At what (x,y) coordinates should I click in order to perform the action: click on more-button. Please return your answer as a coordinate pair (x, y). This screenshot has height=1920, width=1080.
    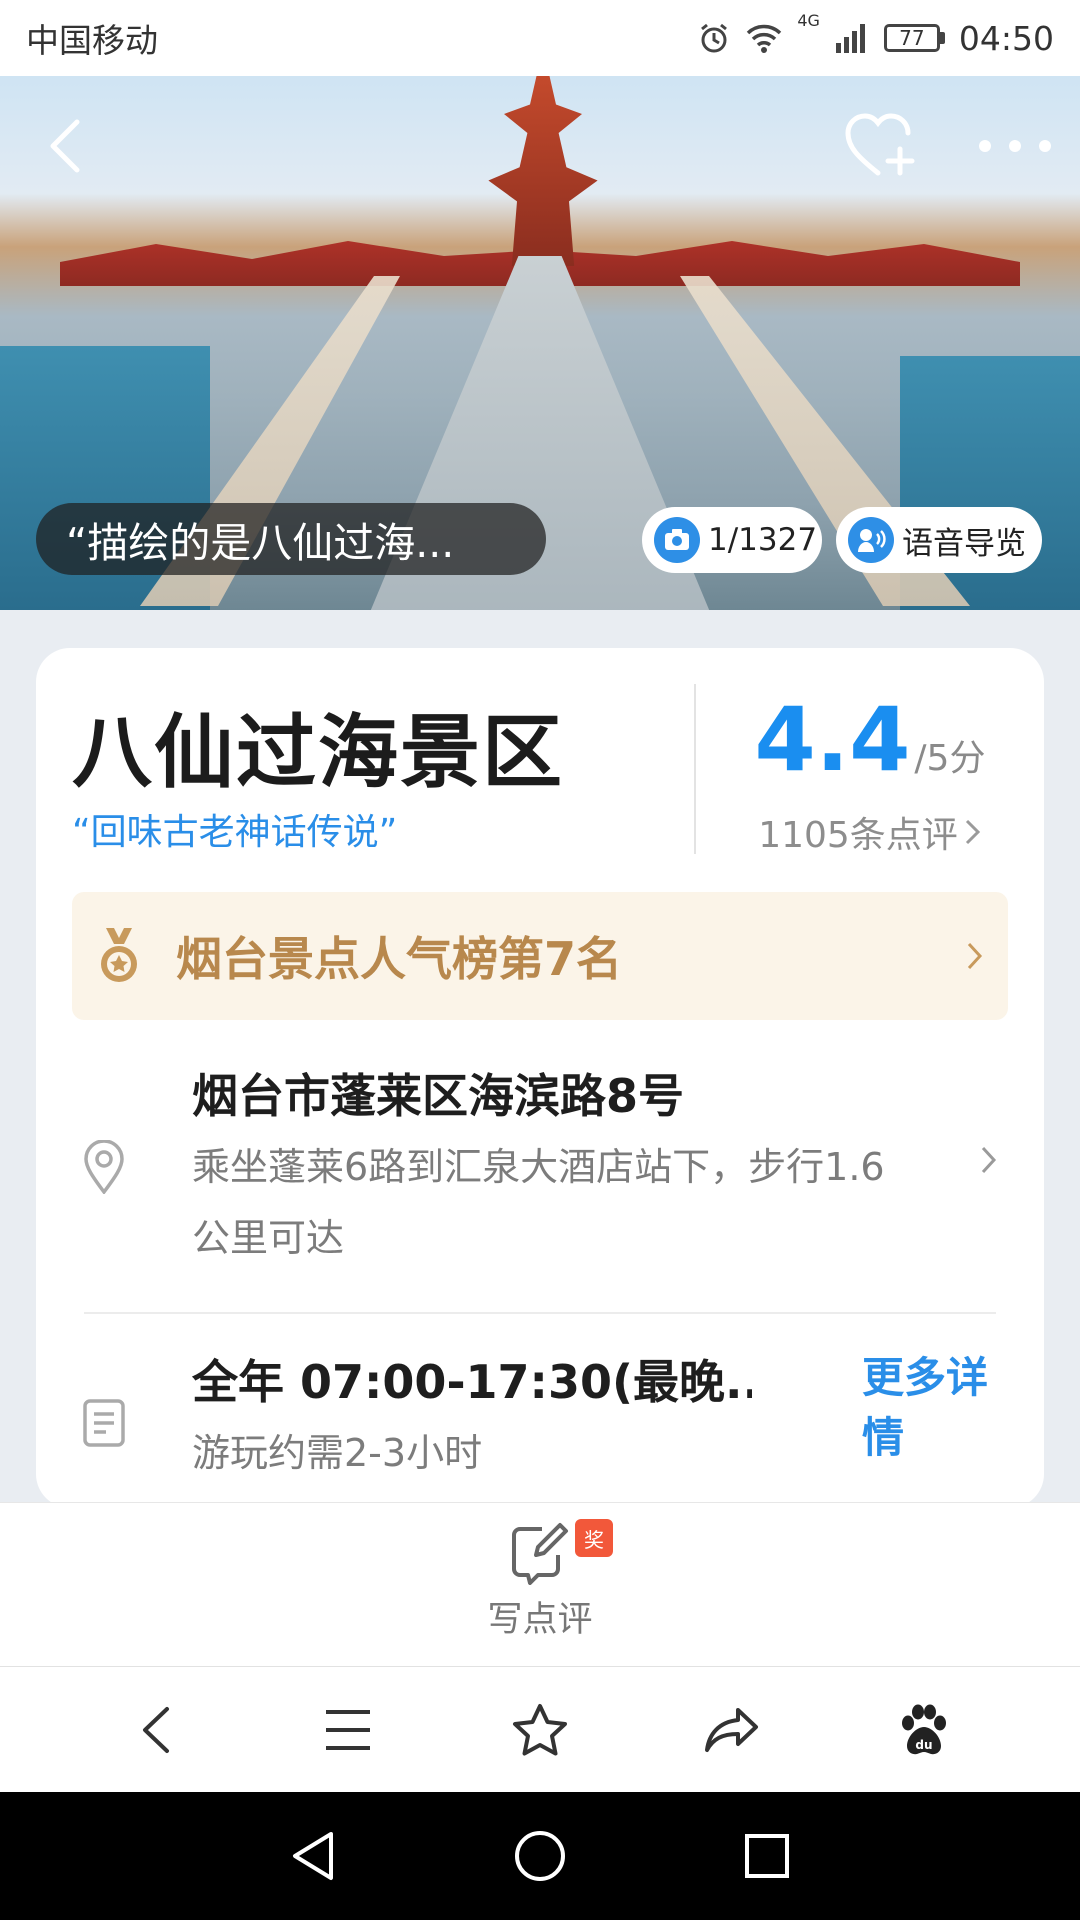
    Looking at the image, I should click on (1015, 146).